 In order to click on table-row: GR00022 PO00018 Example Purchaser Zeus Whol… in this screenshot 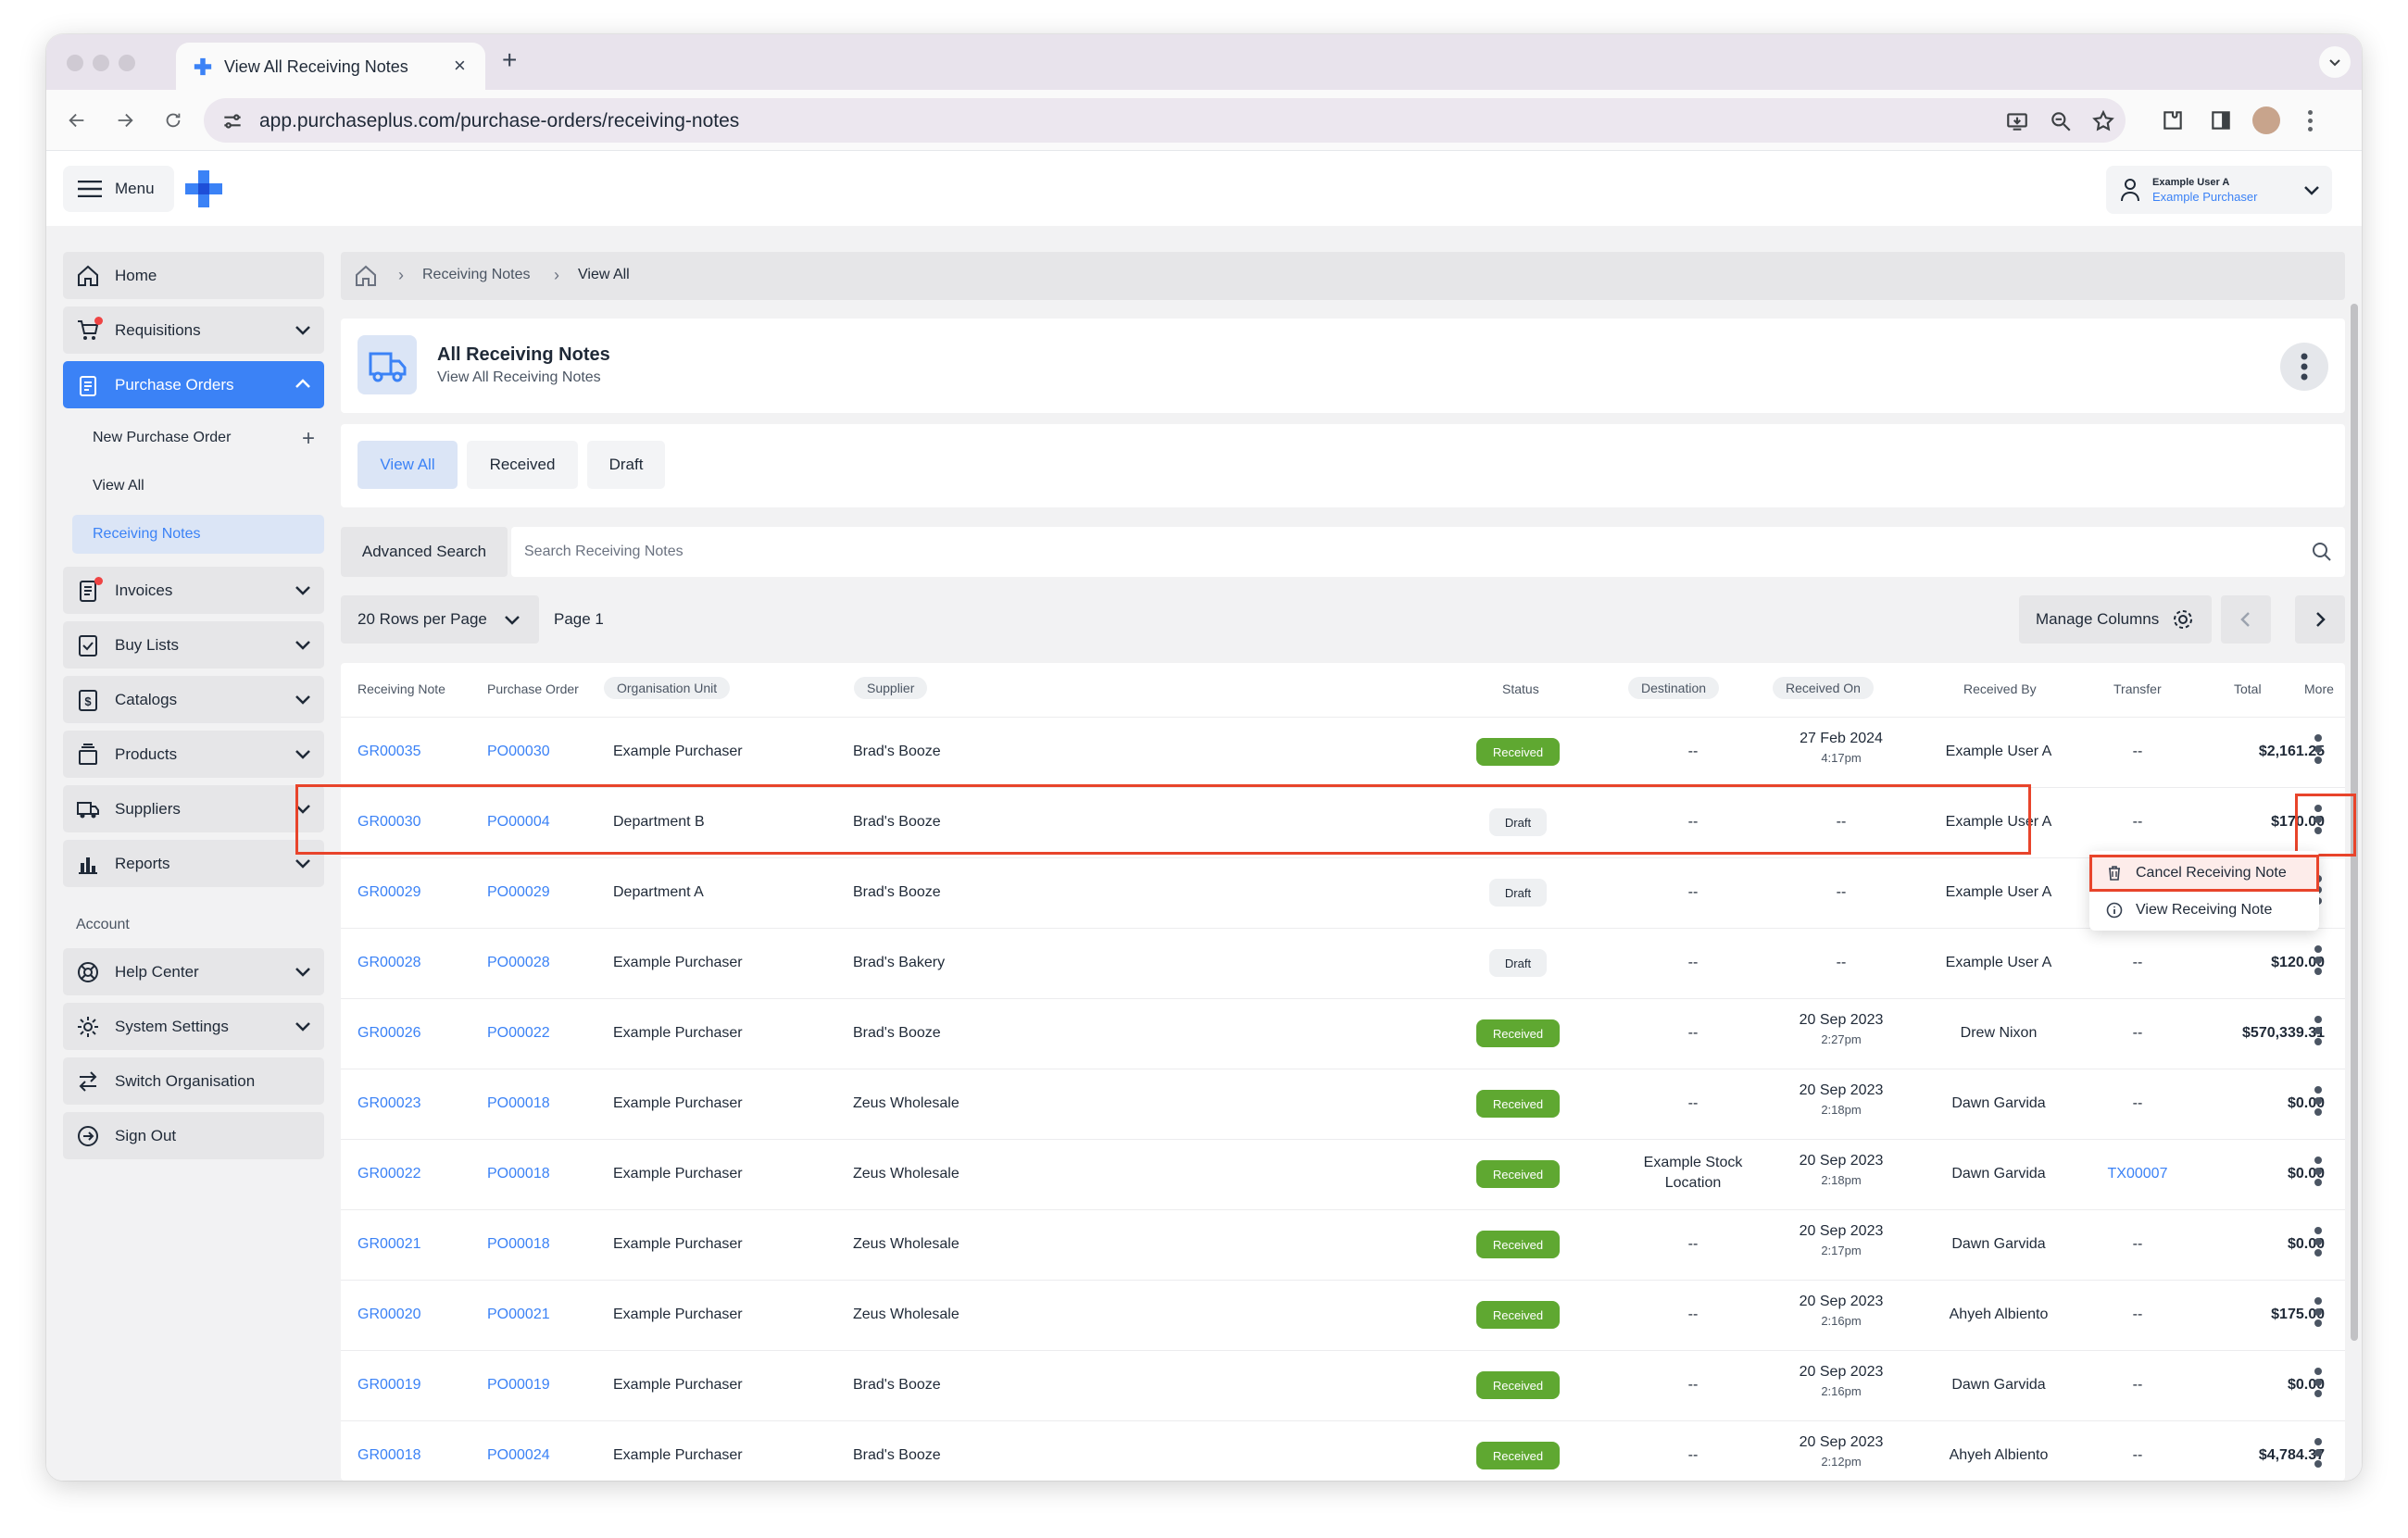, I will do `click(1343, 1174)`.